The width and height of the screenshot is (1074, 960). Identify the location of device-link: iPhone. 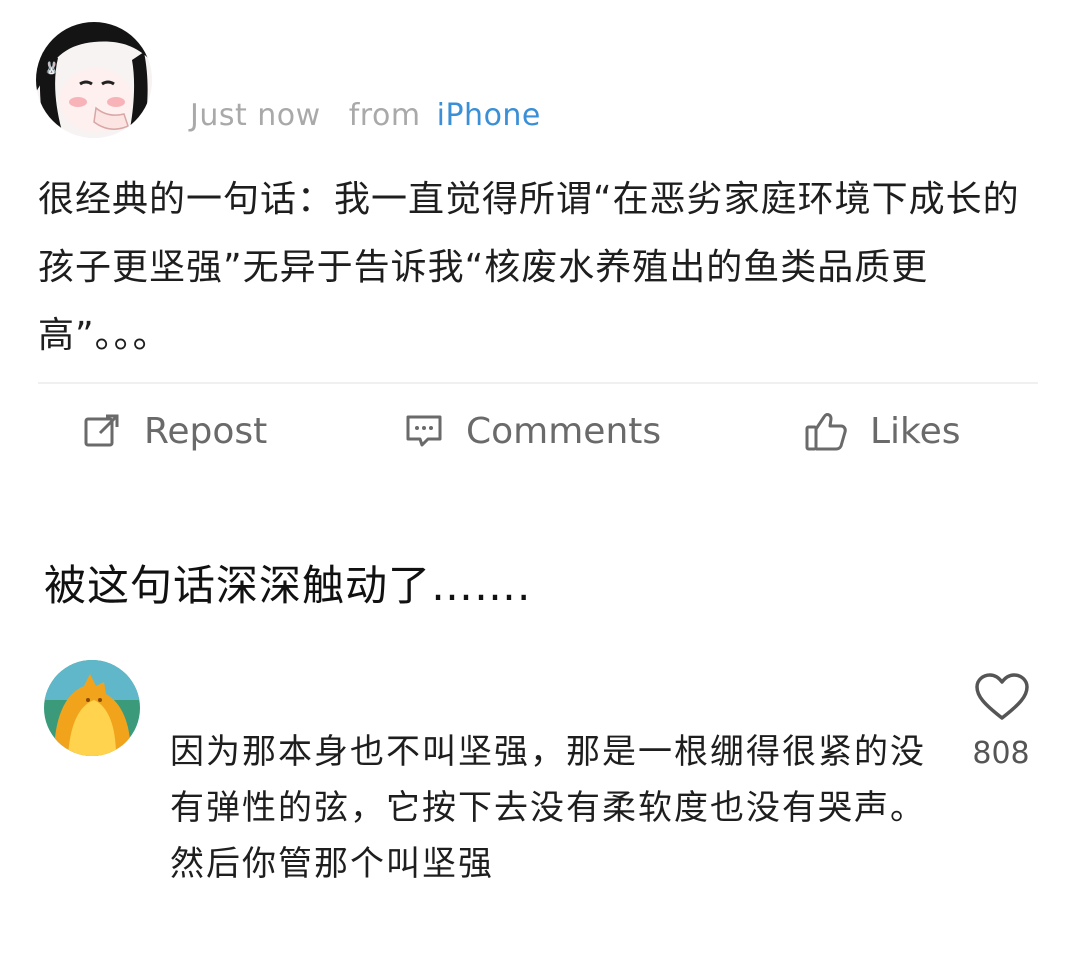
(489, 115).